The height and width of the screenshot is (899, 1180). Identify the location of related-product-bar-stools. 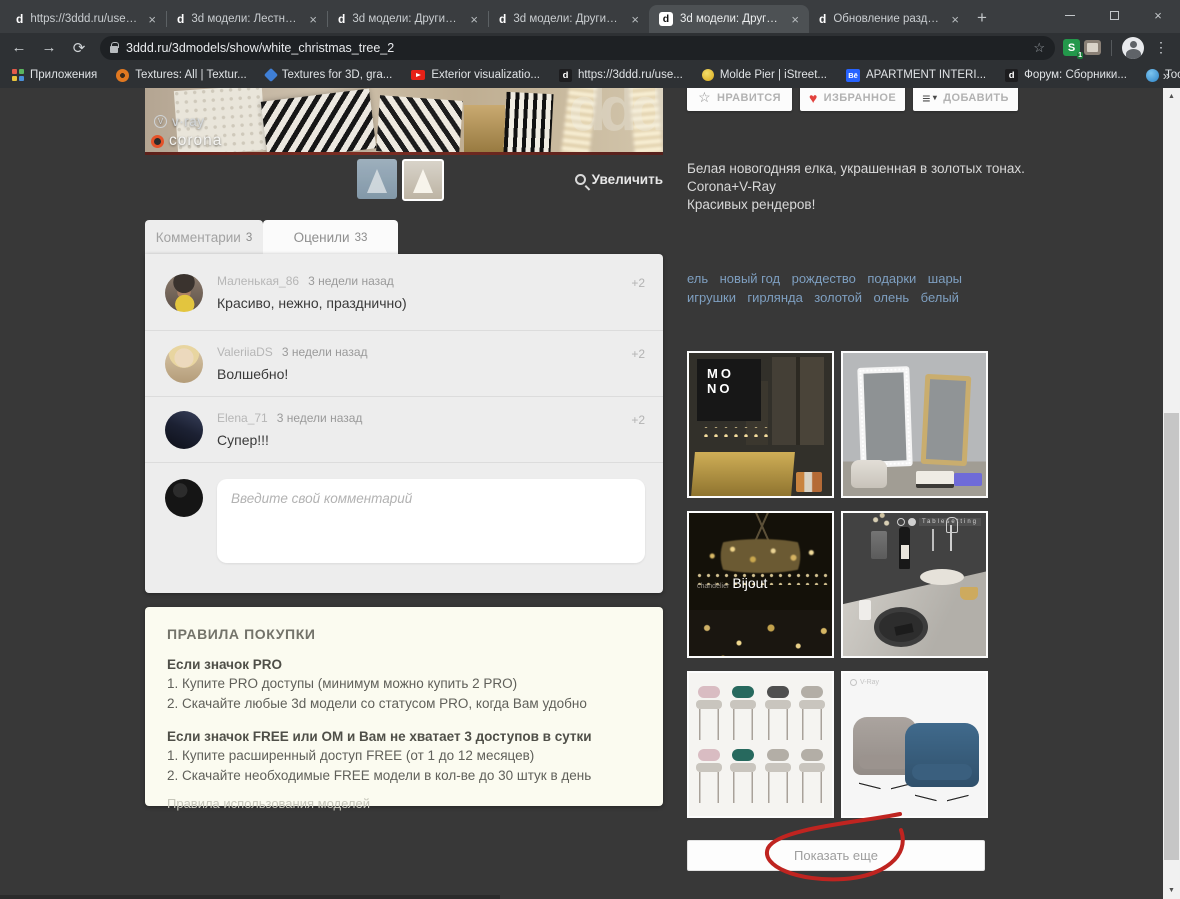
(760, 744).